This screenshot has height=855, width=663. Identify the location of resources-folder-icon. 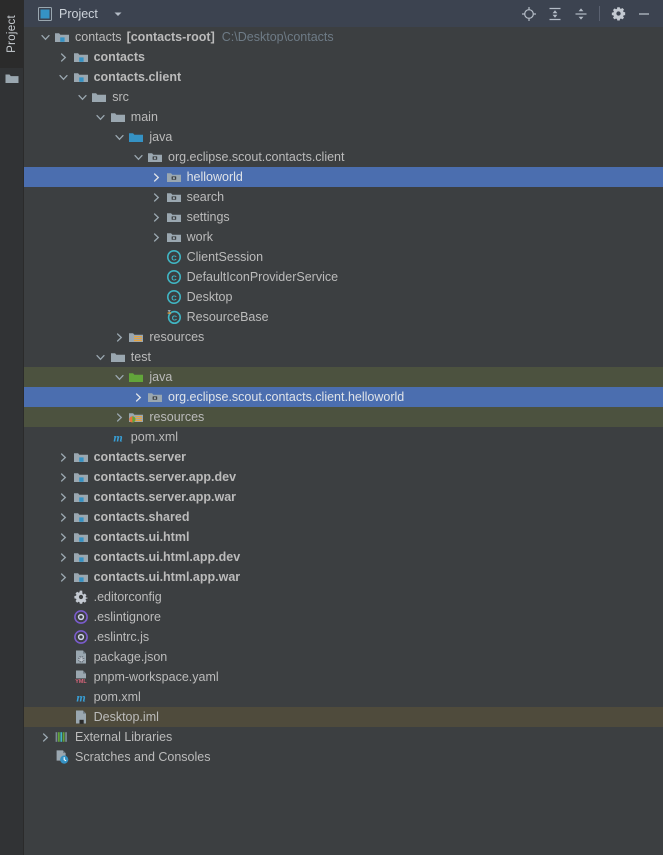
(136, 337).